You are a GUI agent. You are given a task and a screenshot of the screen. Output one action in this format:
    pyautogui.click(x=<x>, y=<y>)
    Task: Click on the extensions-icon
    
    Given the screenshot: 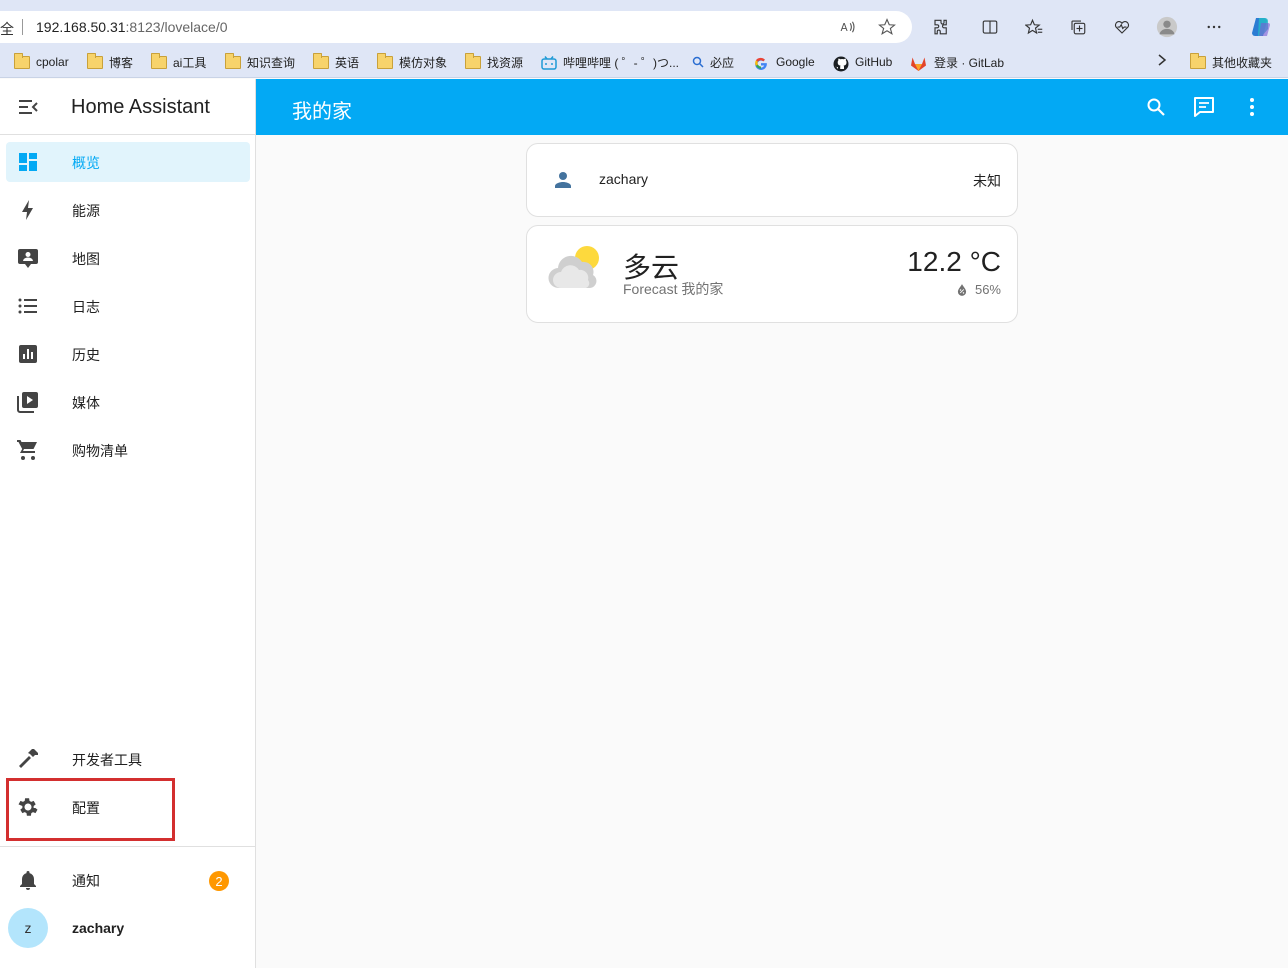 What is the action you would take?
    pyautogui.click(x=941, y=27)
    